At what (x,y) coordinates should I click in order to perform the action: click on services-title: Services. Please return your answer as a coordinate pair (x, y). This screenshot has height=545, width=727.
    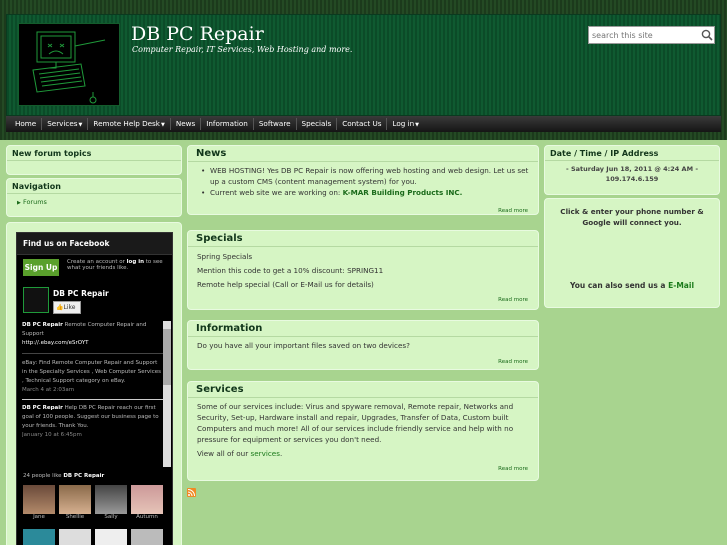
    Looking at the image, I should click on (363, 390).